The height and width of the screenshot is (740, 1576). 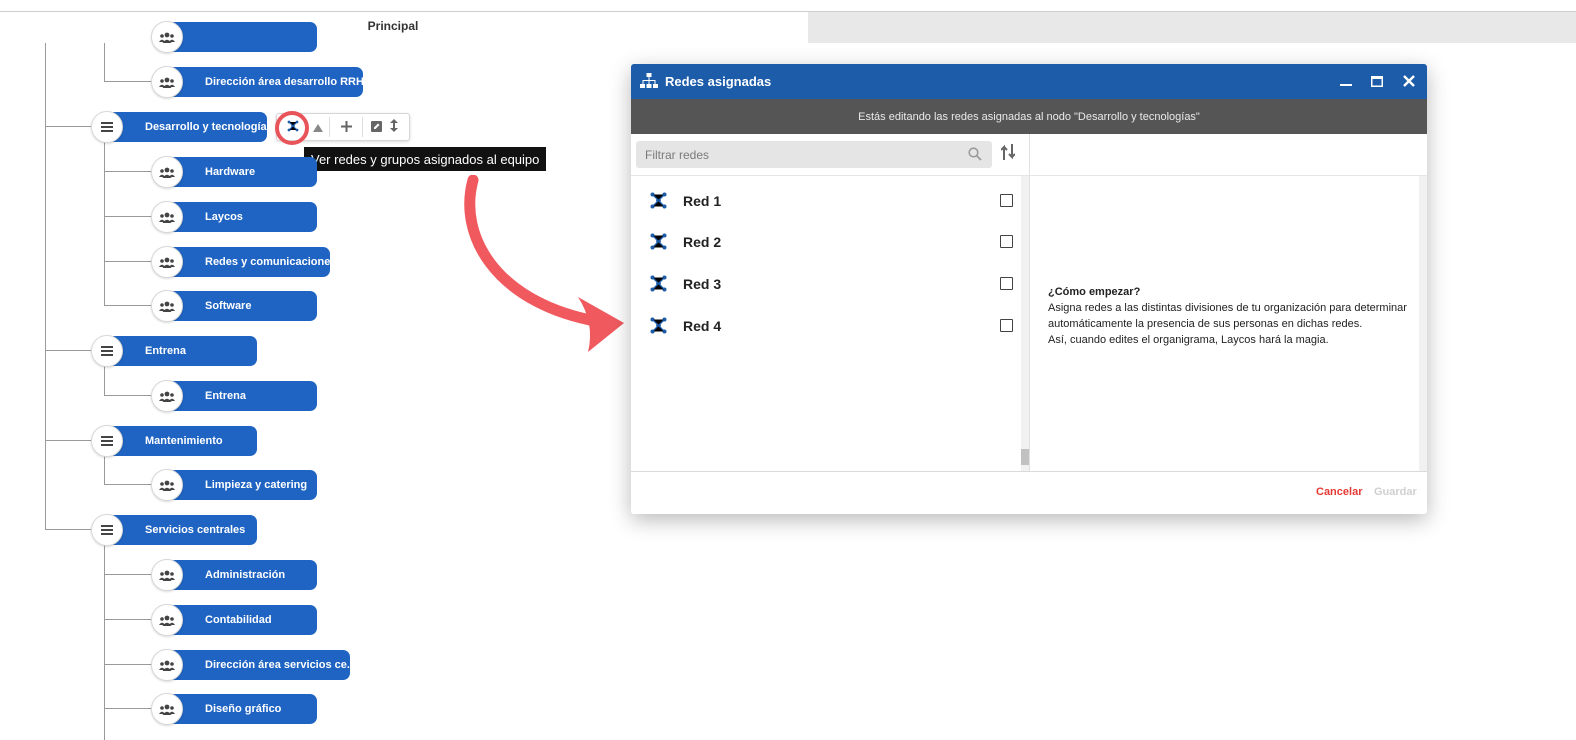 I want to click on node-label: Hardware, so click(x=230, y=172).